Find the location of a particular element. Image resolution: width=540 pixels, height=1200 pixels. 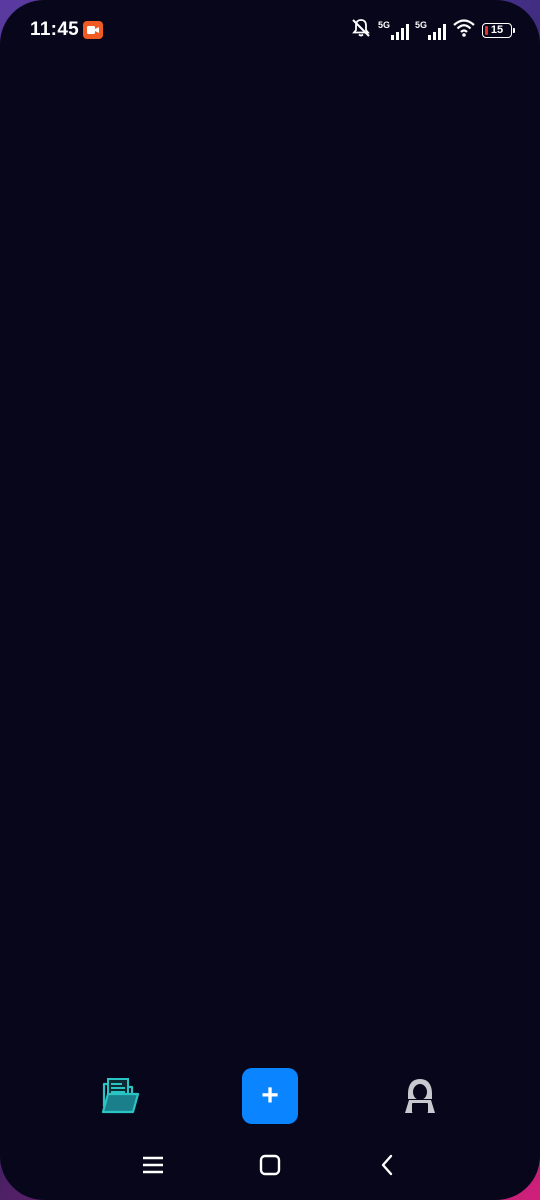

mute-bell-icon is located at coordinates (361, 30).